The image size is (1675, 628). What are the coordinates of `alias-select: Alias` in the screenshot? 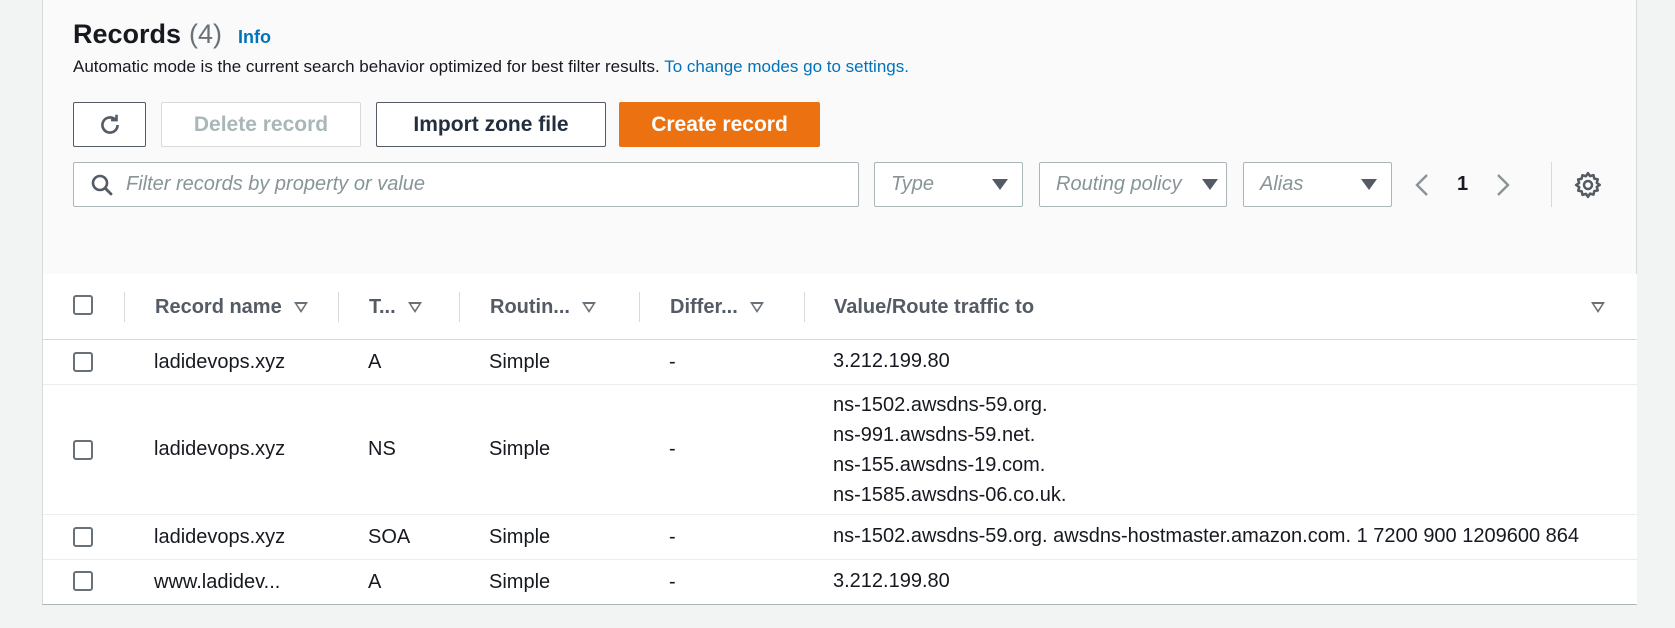 It's located at (1317, 184).